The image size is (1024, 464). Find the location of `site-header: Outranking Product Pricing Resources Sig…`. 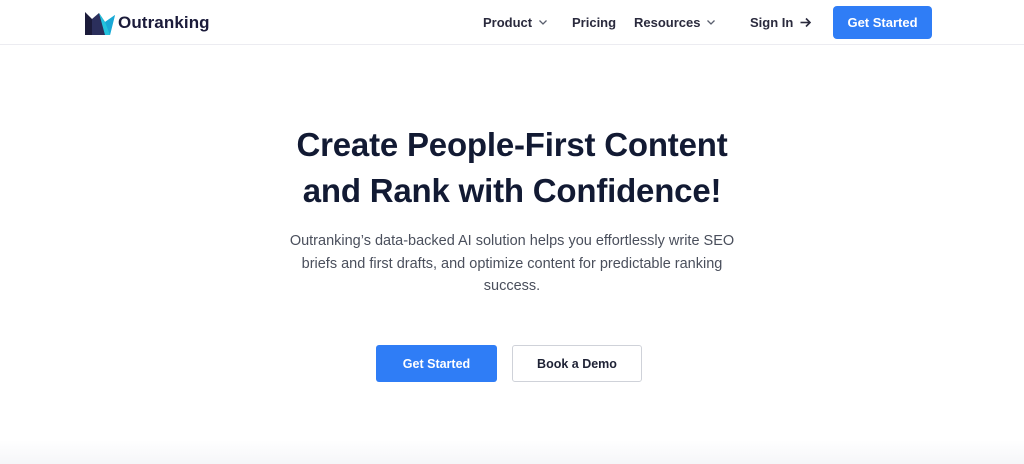

site-header: Outranking Product Pricing Resources Sig… is located at coordinates (512, 22).